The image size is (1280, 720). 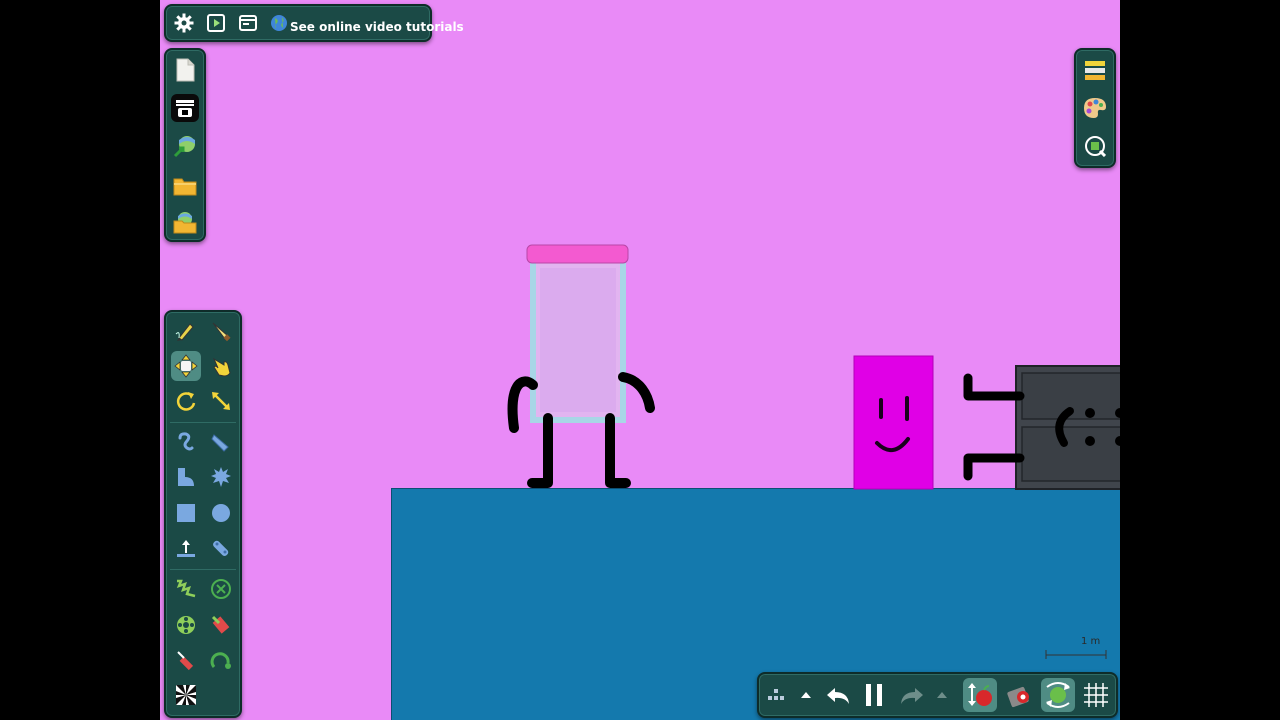 What do you see at coordinates (838, 695) in the screenshot?
I see `undo-icon` at bounding box center [838, 695].